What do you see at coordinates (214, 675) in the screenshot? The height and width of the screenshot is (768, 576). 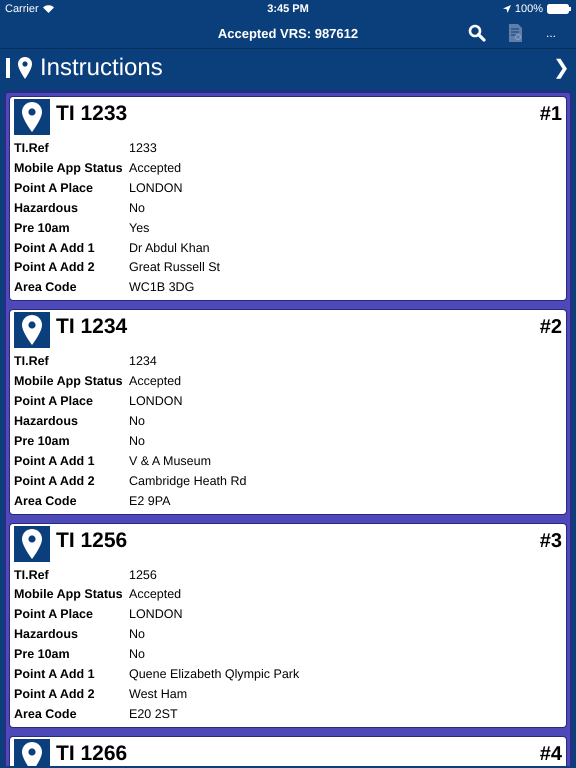 I see `field-value: Quene Elizabeth Qlympic Park` at bounding box center [214, 675].